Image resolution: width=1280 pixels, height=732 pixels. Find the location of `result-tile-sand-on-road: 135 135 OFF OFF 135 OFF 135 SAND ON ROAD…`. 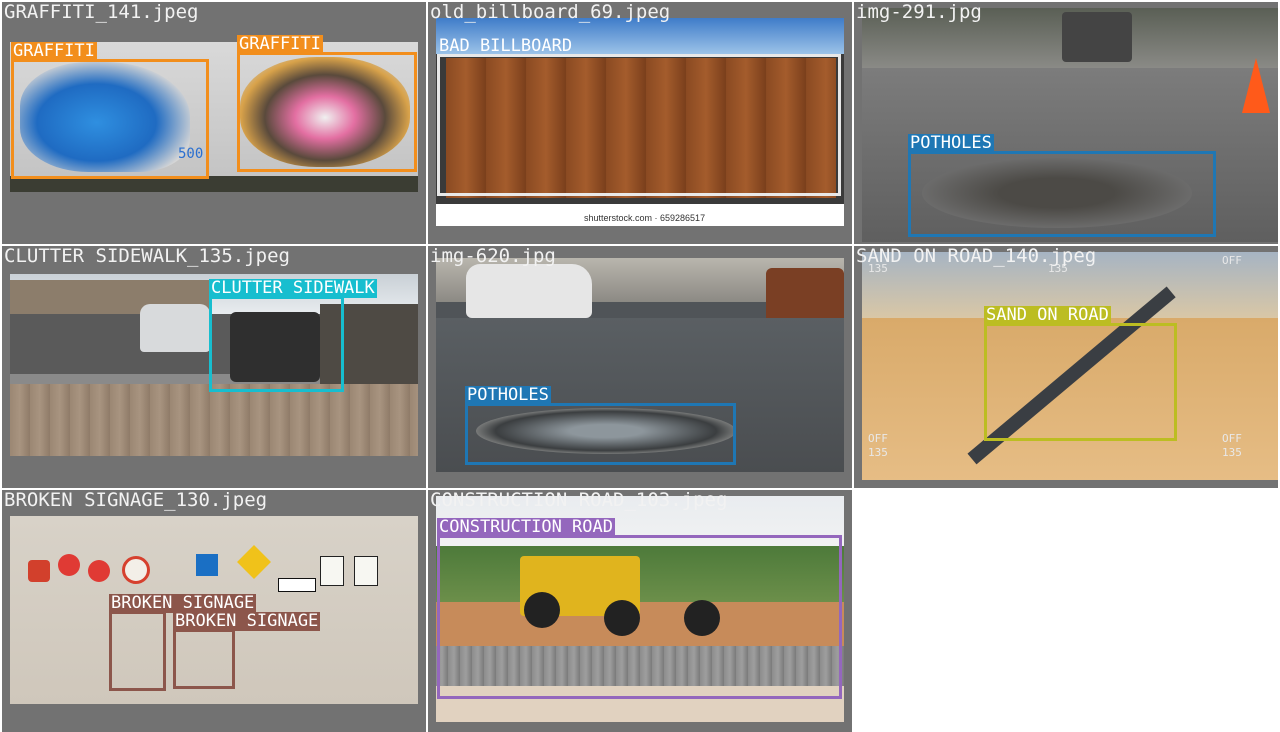

result-tile-sand-on-road: 135 135 OFF OFF 135 OFF 135 SAND ON ROAD… is located at coordinates (1066, 367).